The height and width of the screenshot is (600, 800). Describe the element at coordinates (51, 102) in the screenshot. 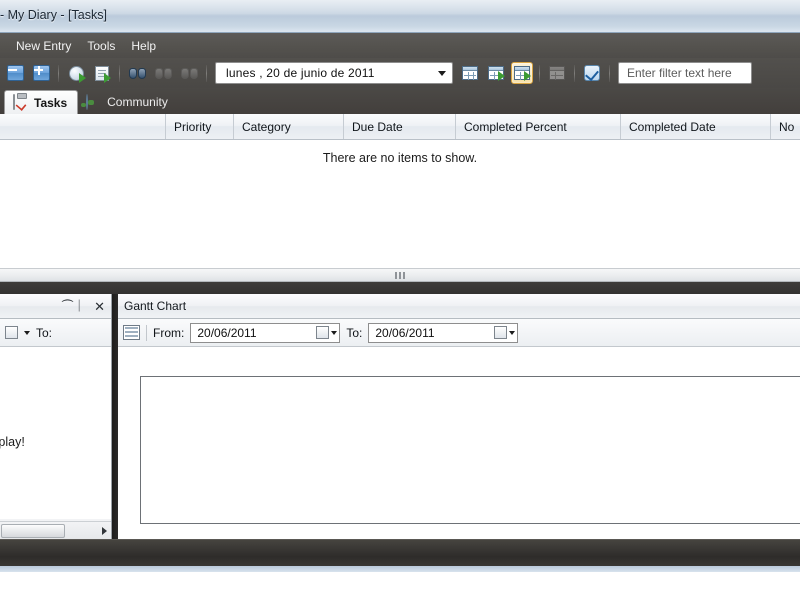

I see `tab-tasks-label: Tasks` at that location.